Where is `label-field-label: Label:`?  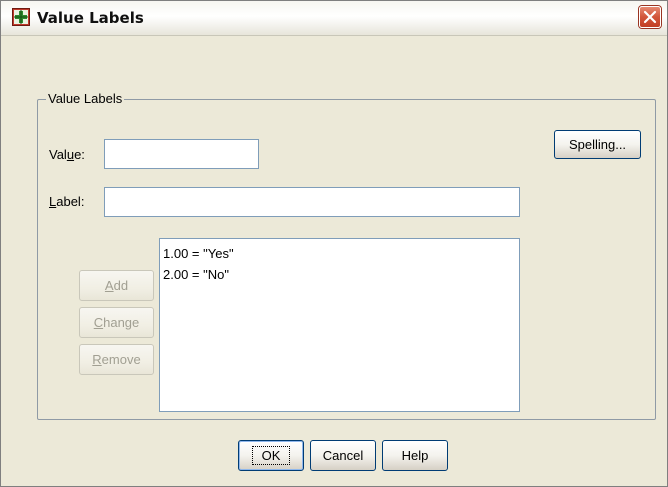 label-field-label: Label: is located at coordinates (67, 201).